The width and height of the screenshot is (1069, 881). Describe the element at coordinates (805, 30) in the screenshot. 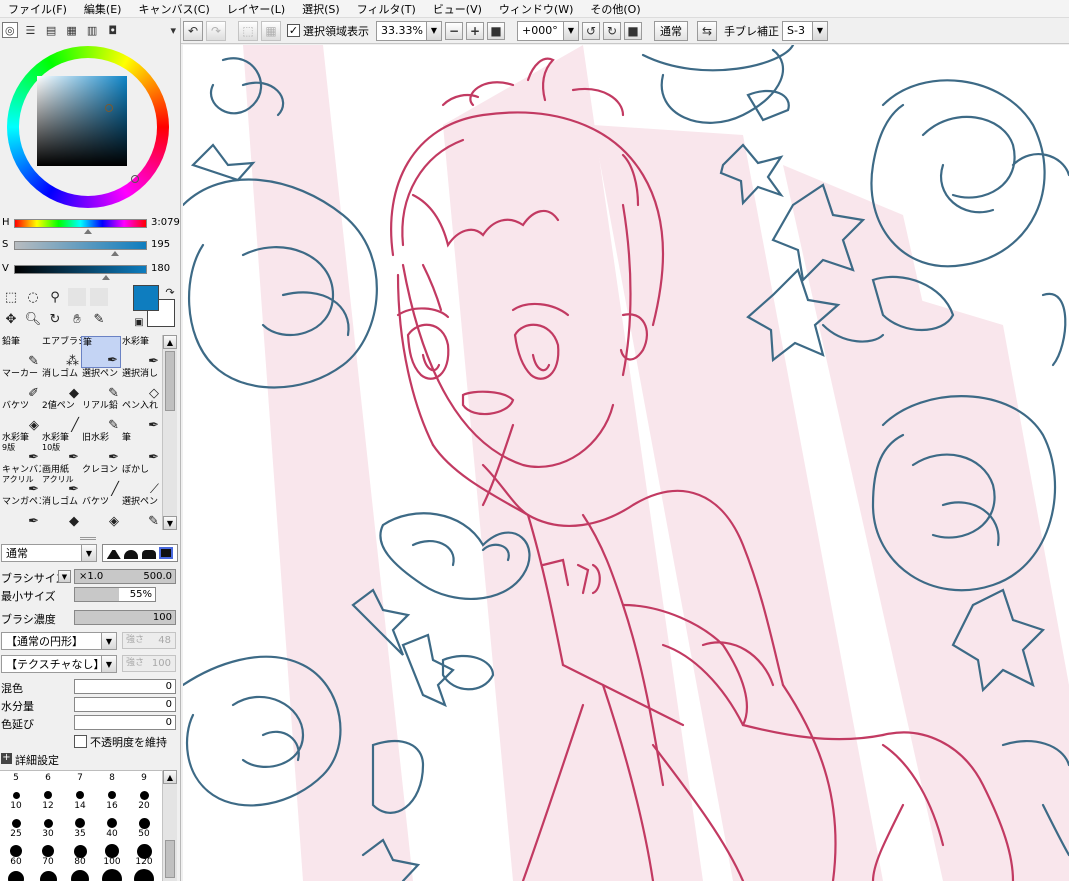

I see `stabilizer-select: S-3 ▼` at that location.